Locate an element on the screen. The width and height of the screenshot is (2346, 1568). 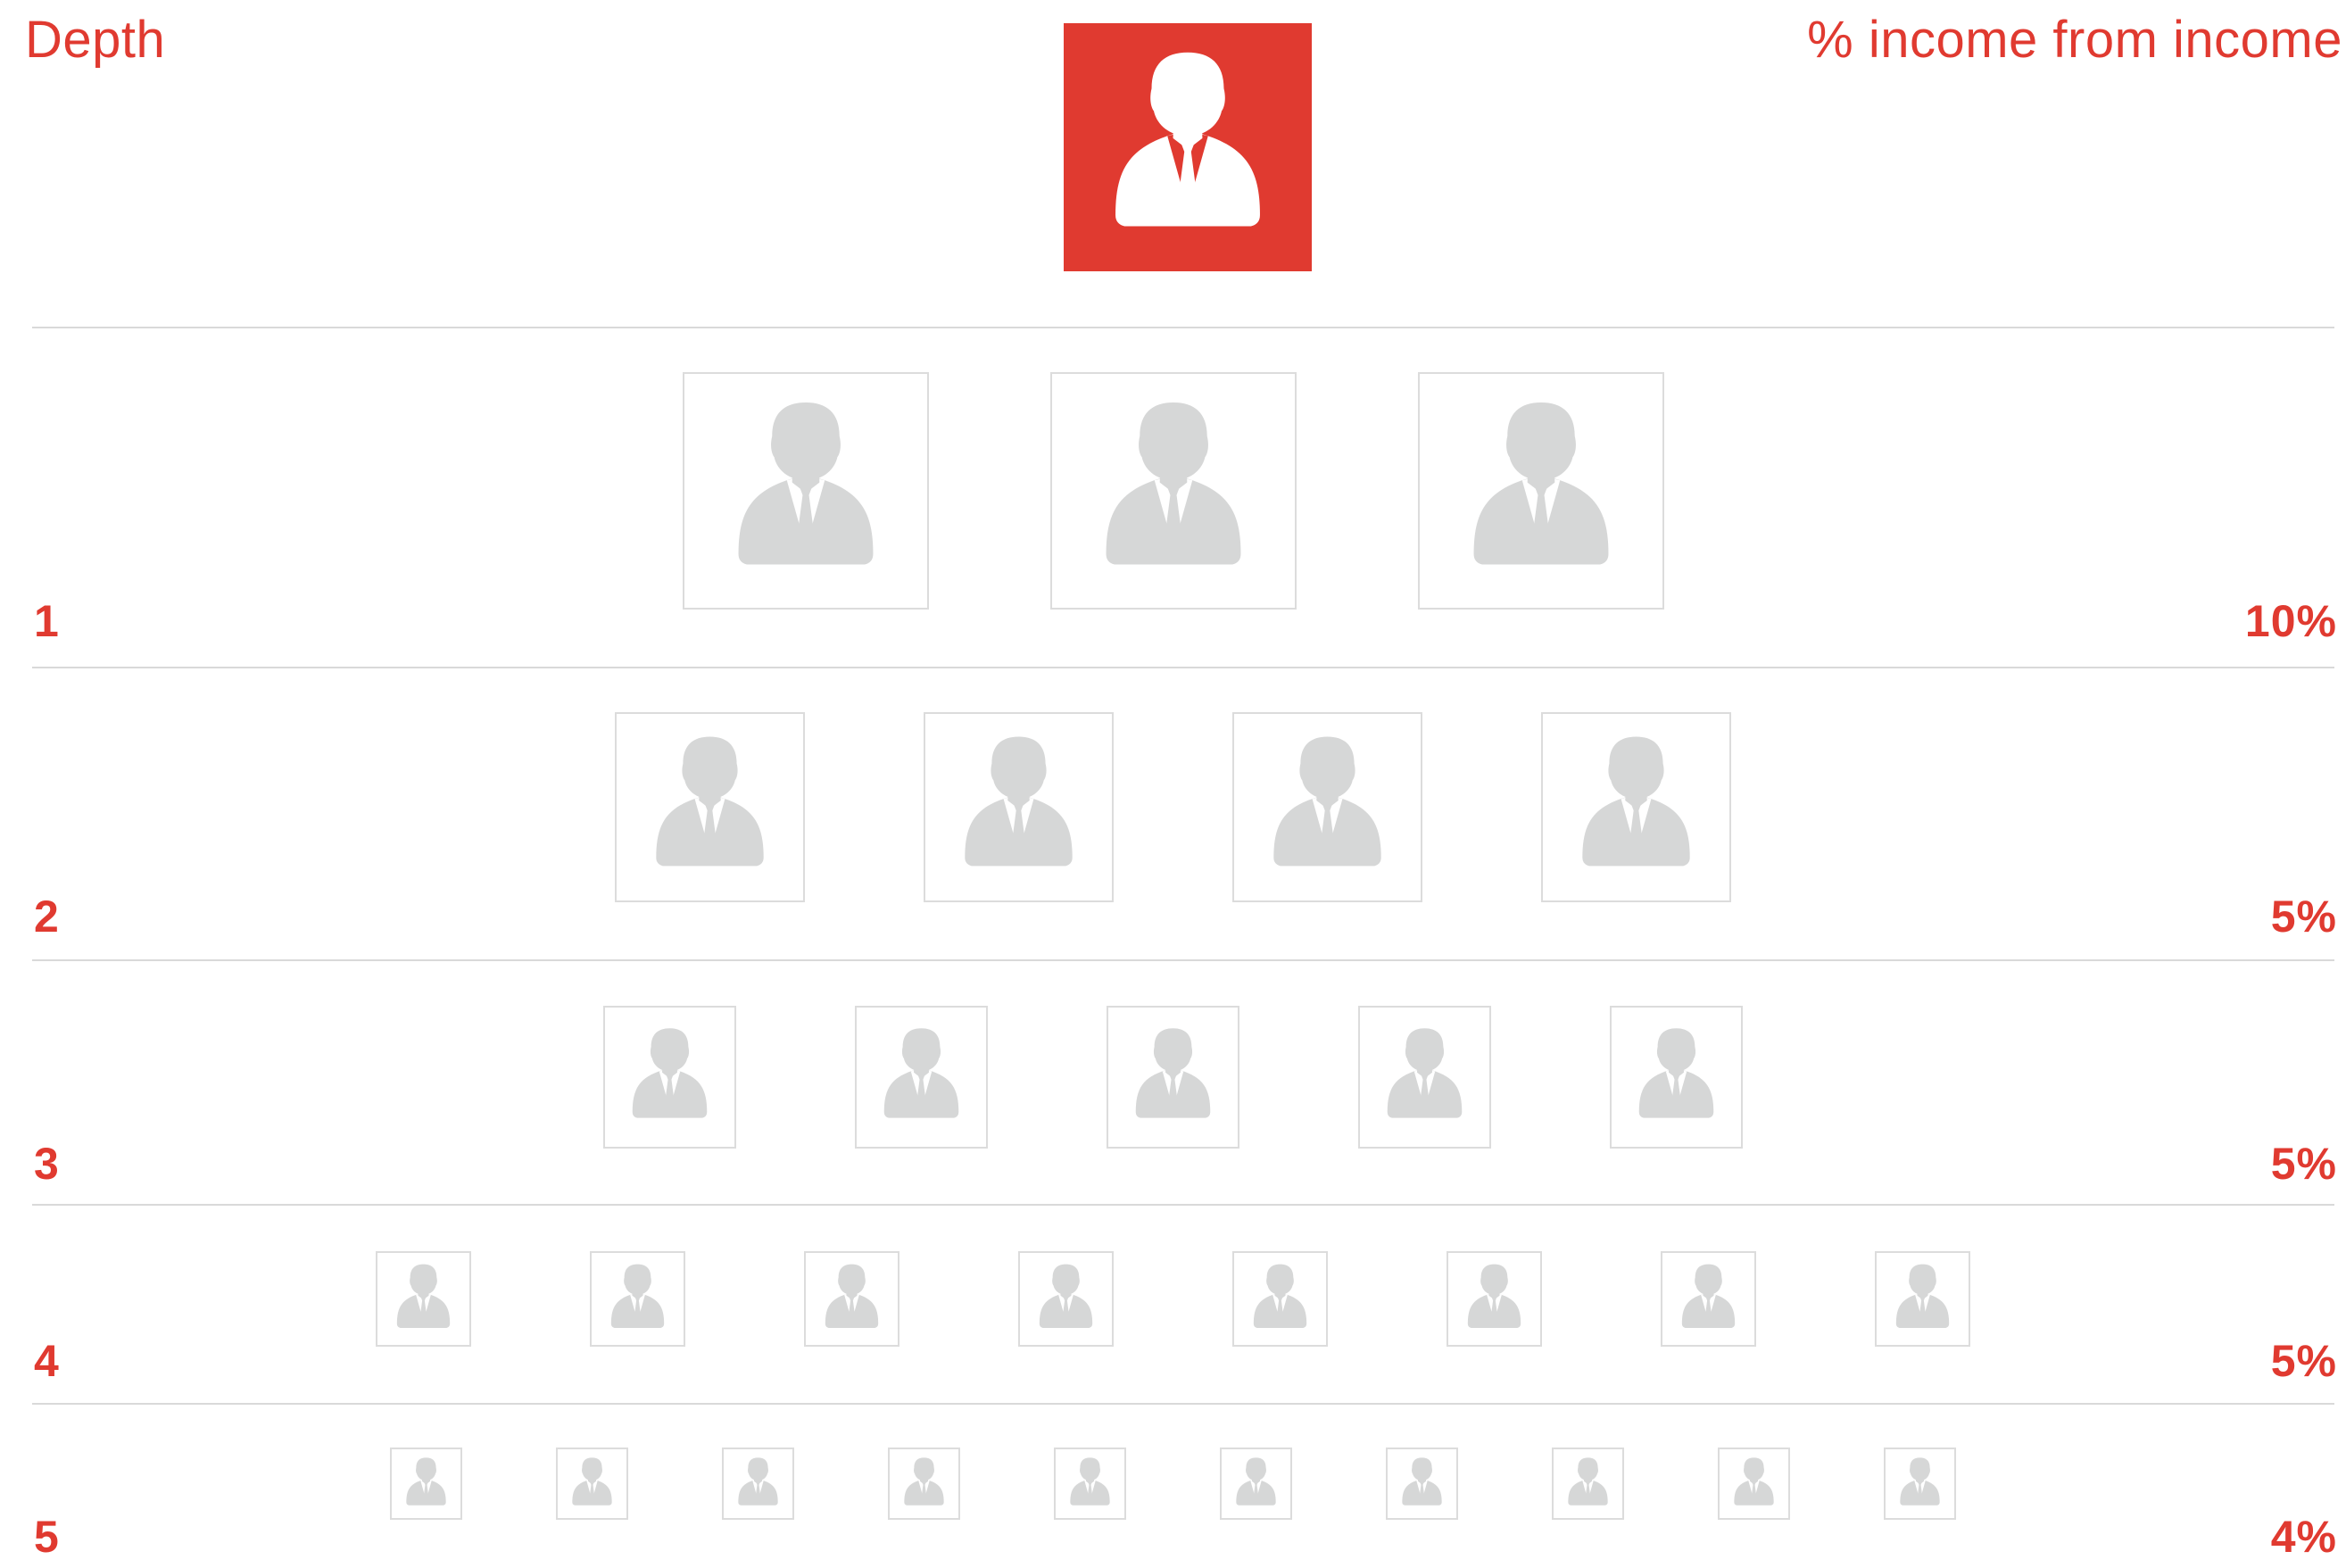
depth-level-4: 4 5% is located at coordinates (1173, 1305).